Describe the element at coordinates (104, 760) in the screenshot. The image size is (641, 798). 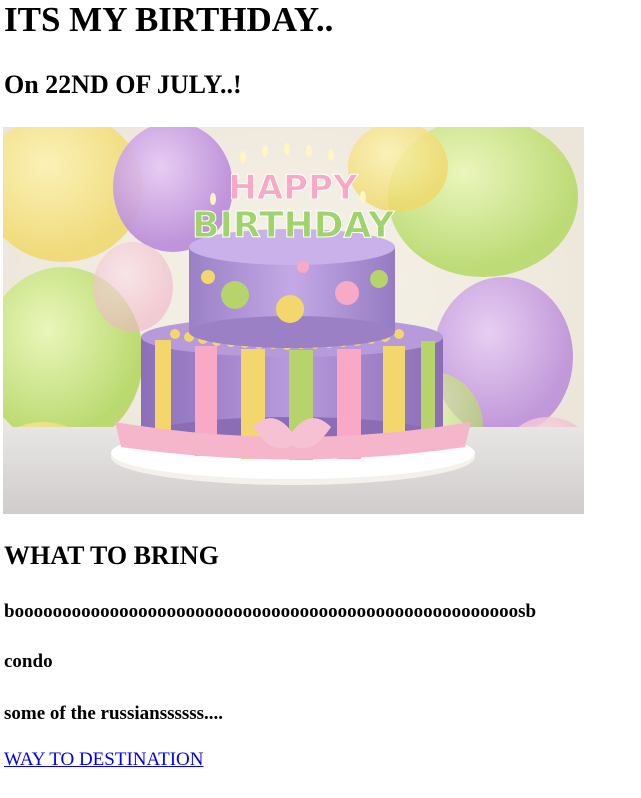
I see `way-to-destination-link: WAY TO DESTINATION` at that location.